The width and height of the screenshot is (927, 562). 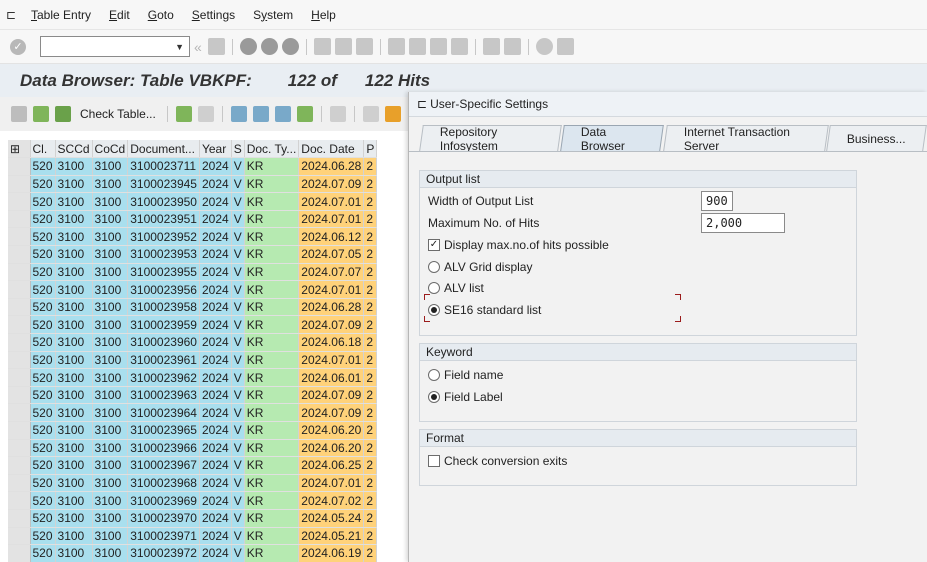 I want to click on column-header: Doc. Date, so click(x=331, y=149).